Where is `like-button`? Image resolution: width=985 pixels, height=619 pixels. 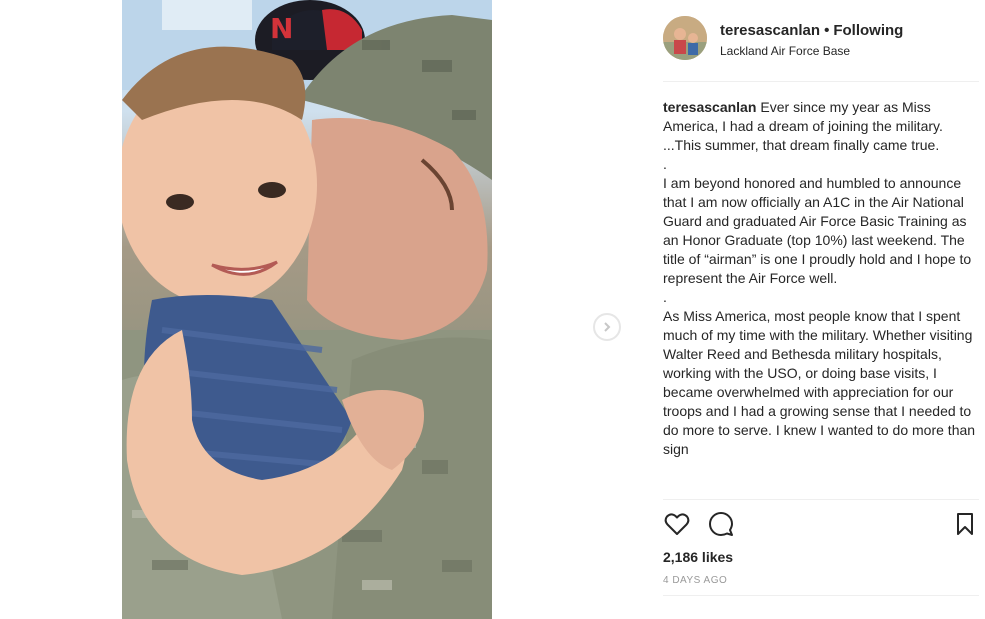 like-button is located at coordinates (677, 524).